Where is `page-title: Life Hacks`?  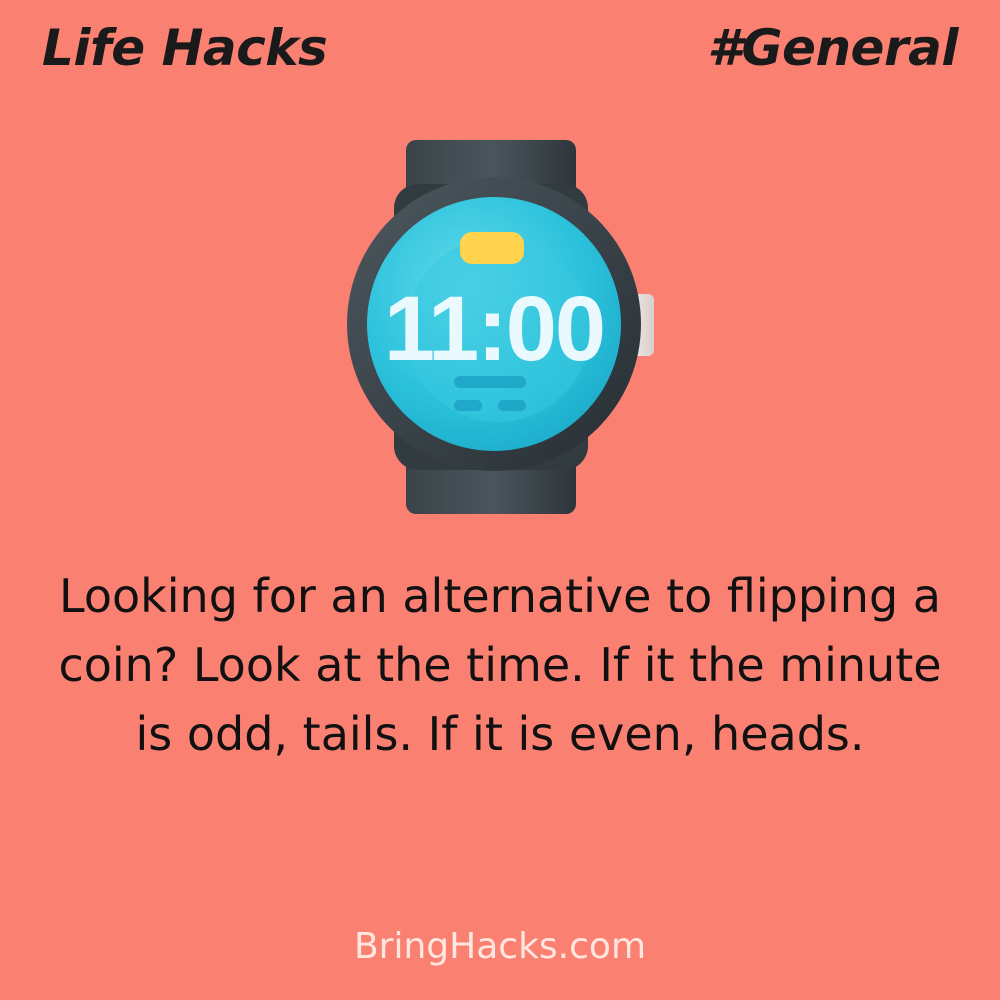
page-title: Life Hacks is located at coordinates (185, 48).